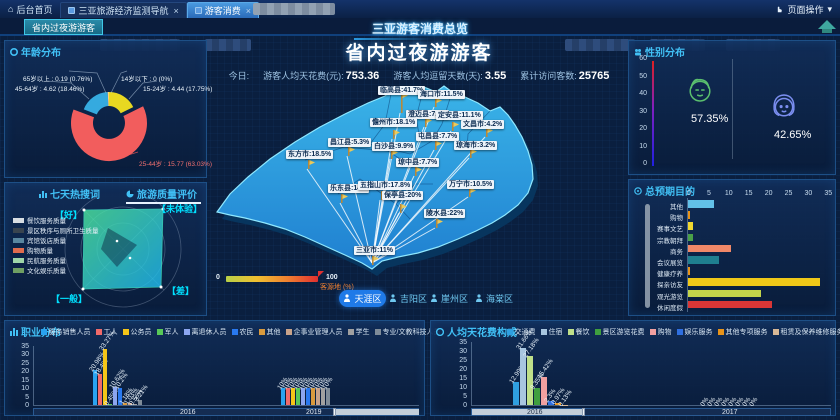  Describe the element at coordinates (178, 89) in the screenshot. I see `age-slice-label: 15-24岁 : 4.44 (17.75%)` at that location.